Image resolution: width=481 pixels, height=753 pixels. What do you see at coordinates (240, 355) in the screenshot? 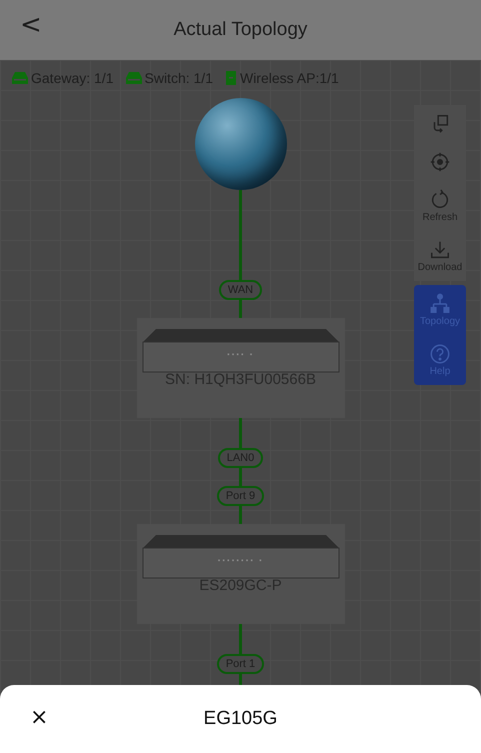
I see `device-code: ···· ·` at bounding box center [240, 355].